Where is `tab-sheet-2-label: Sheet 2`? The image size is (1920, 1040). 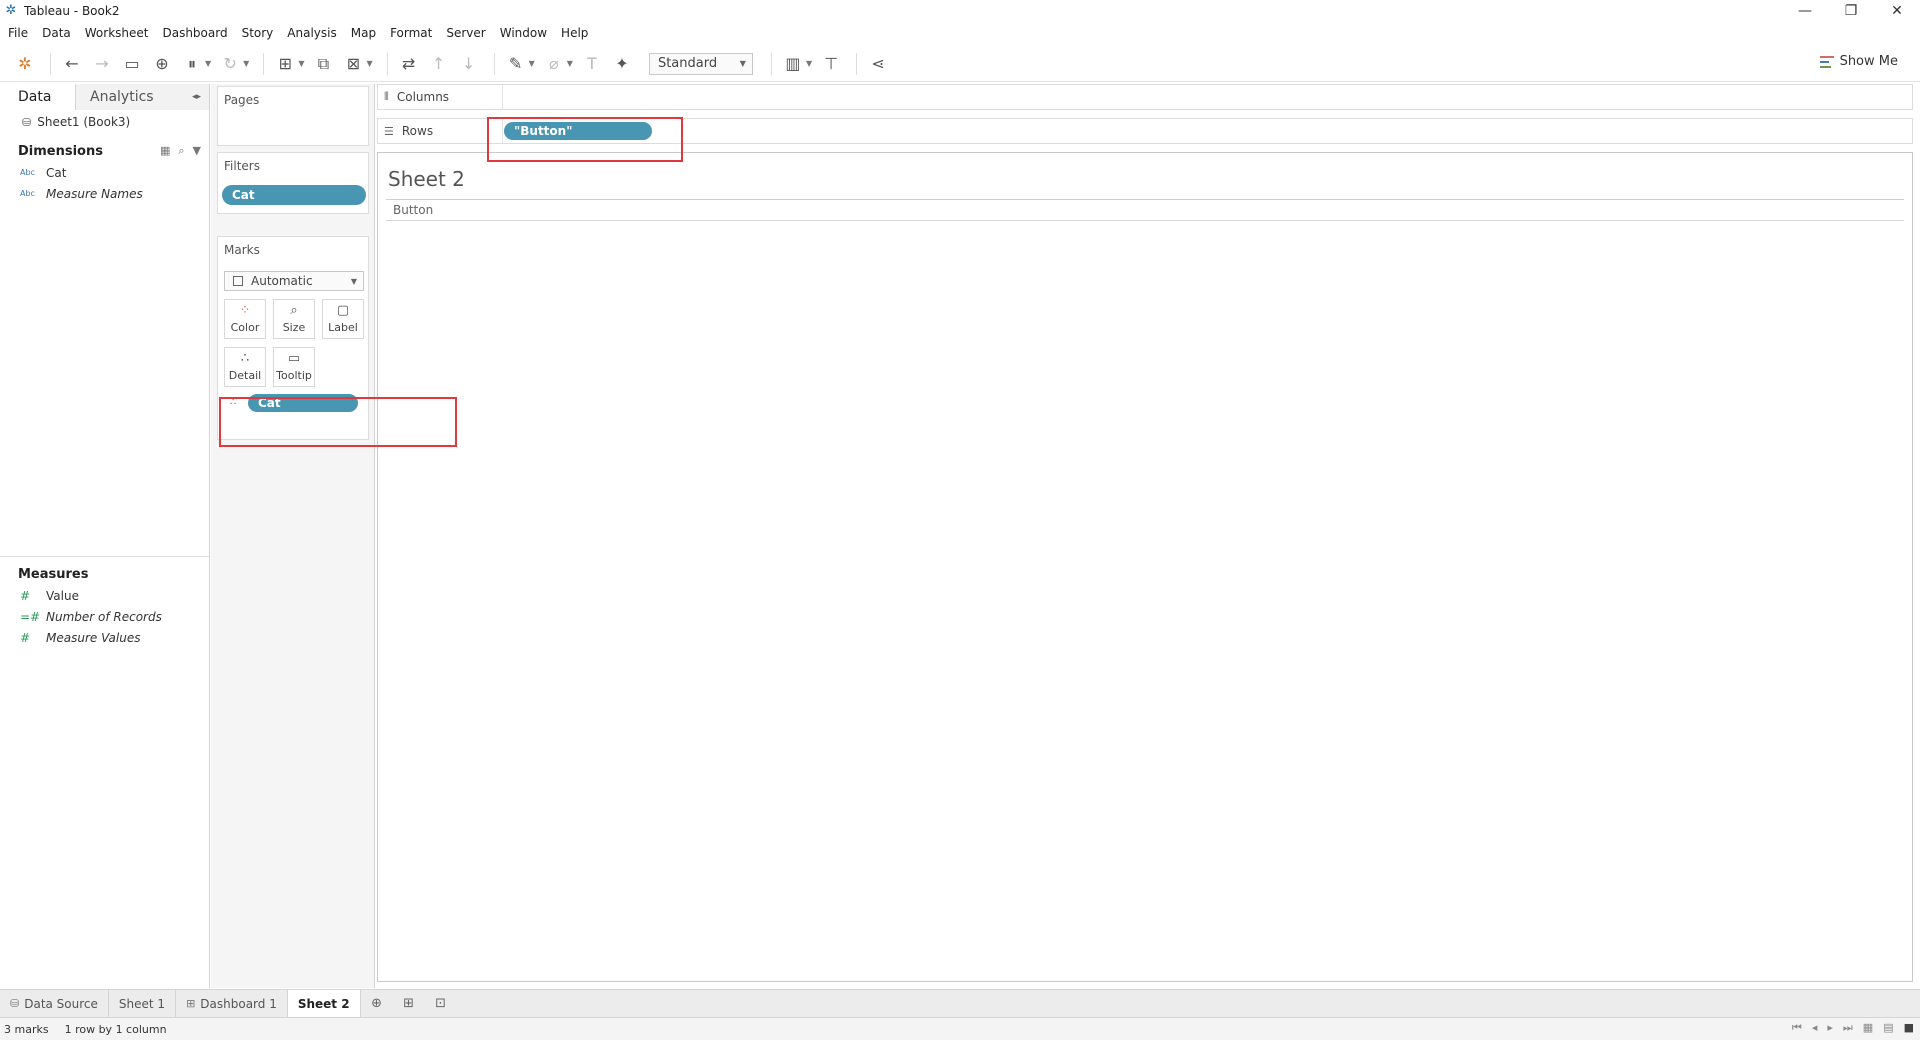 tab-sheet-2-label: Sheet 2 is located at coordinates (323, 1003).